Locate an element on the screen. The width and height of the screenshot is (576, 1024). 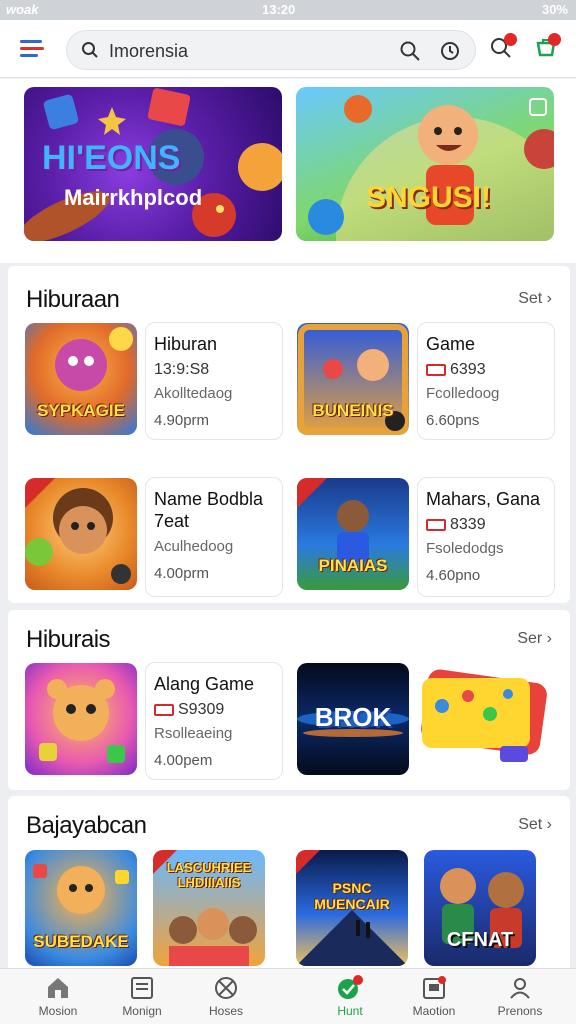
nav-label: Hoses is located at coordinates (225, 1011).